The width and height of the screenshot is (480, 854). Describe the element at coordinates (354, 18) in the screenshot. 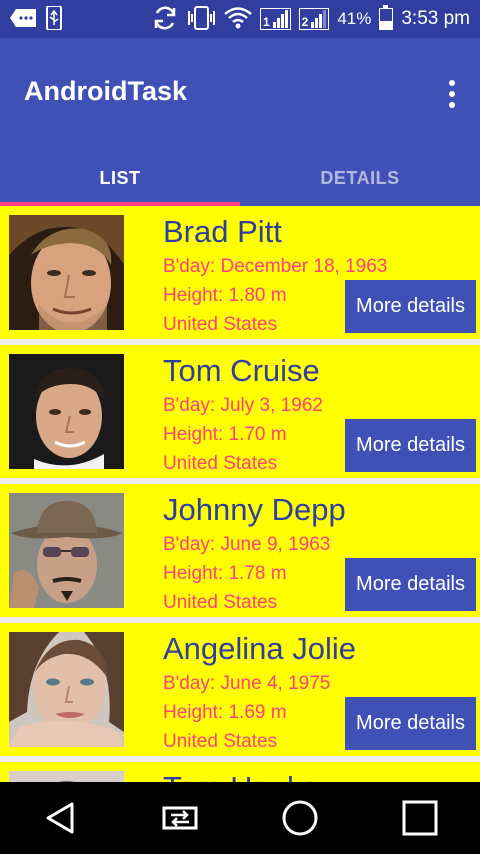

I see `battery-percent: 41%` at that location.